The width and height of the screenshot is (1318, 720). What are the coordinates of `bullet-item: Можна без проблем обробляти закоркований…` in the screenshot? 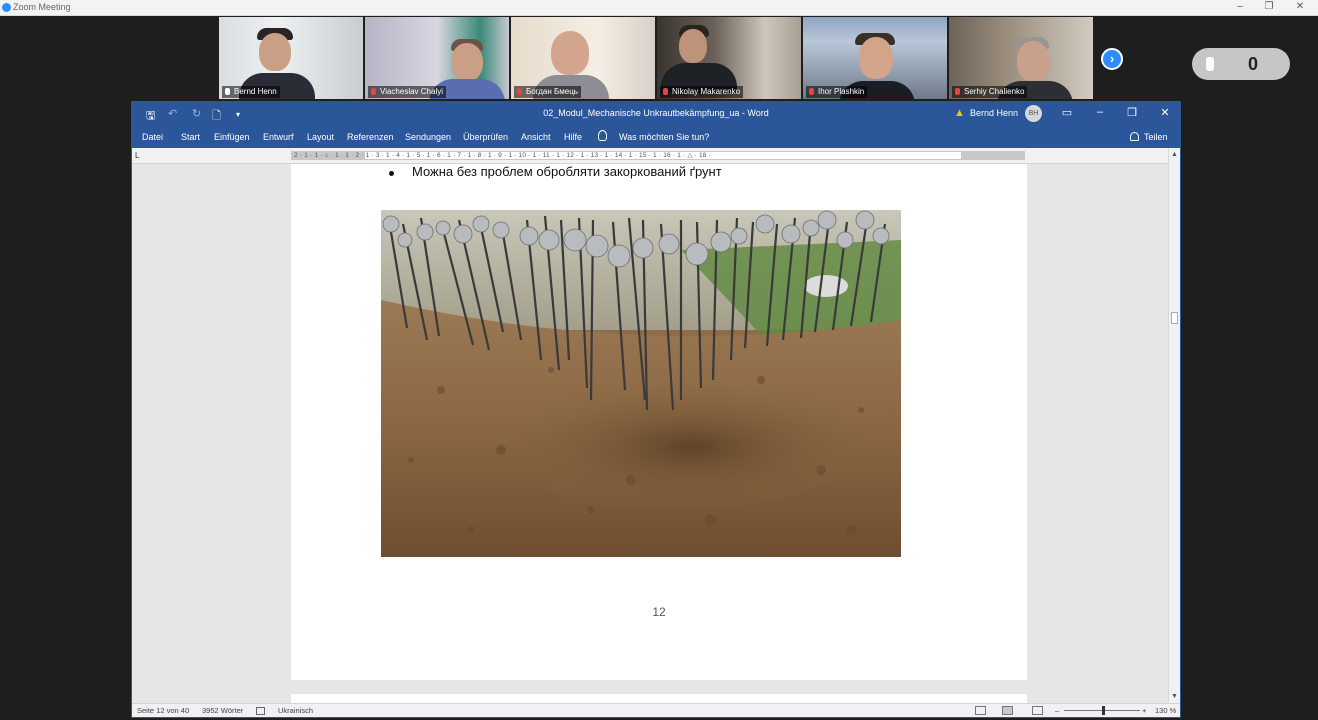 It's located at (567, 171).